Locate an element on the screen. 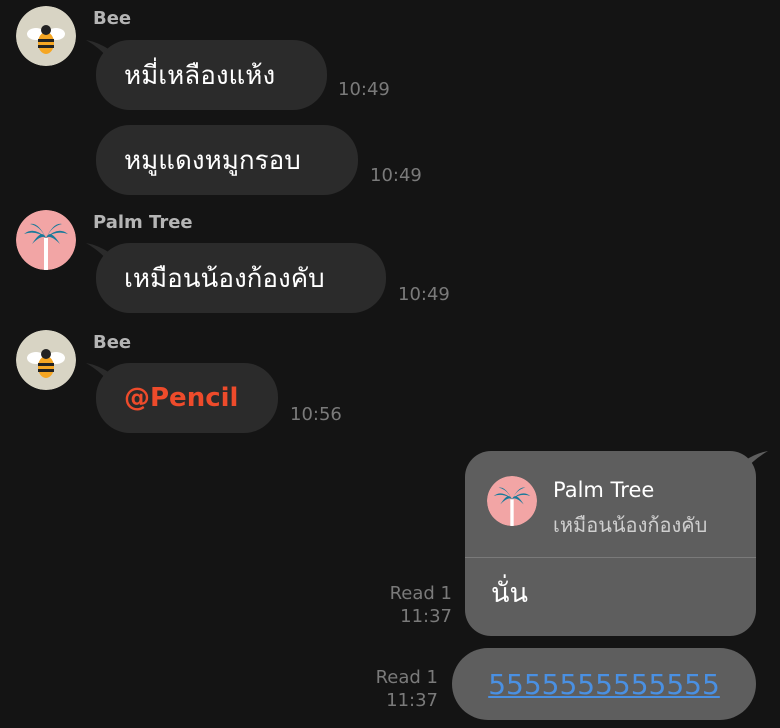  message-bubble: 5555555555555 is located at coordinates (604, 684).